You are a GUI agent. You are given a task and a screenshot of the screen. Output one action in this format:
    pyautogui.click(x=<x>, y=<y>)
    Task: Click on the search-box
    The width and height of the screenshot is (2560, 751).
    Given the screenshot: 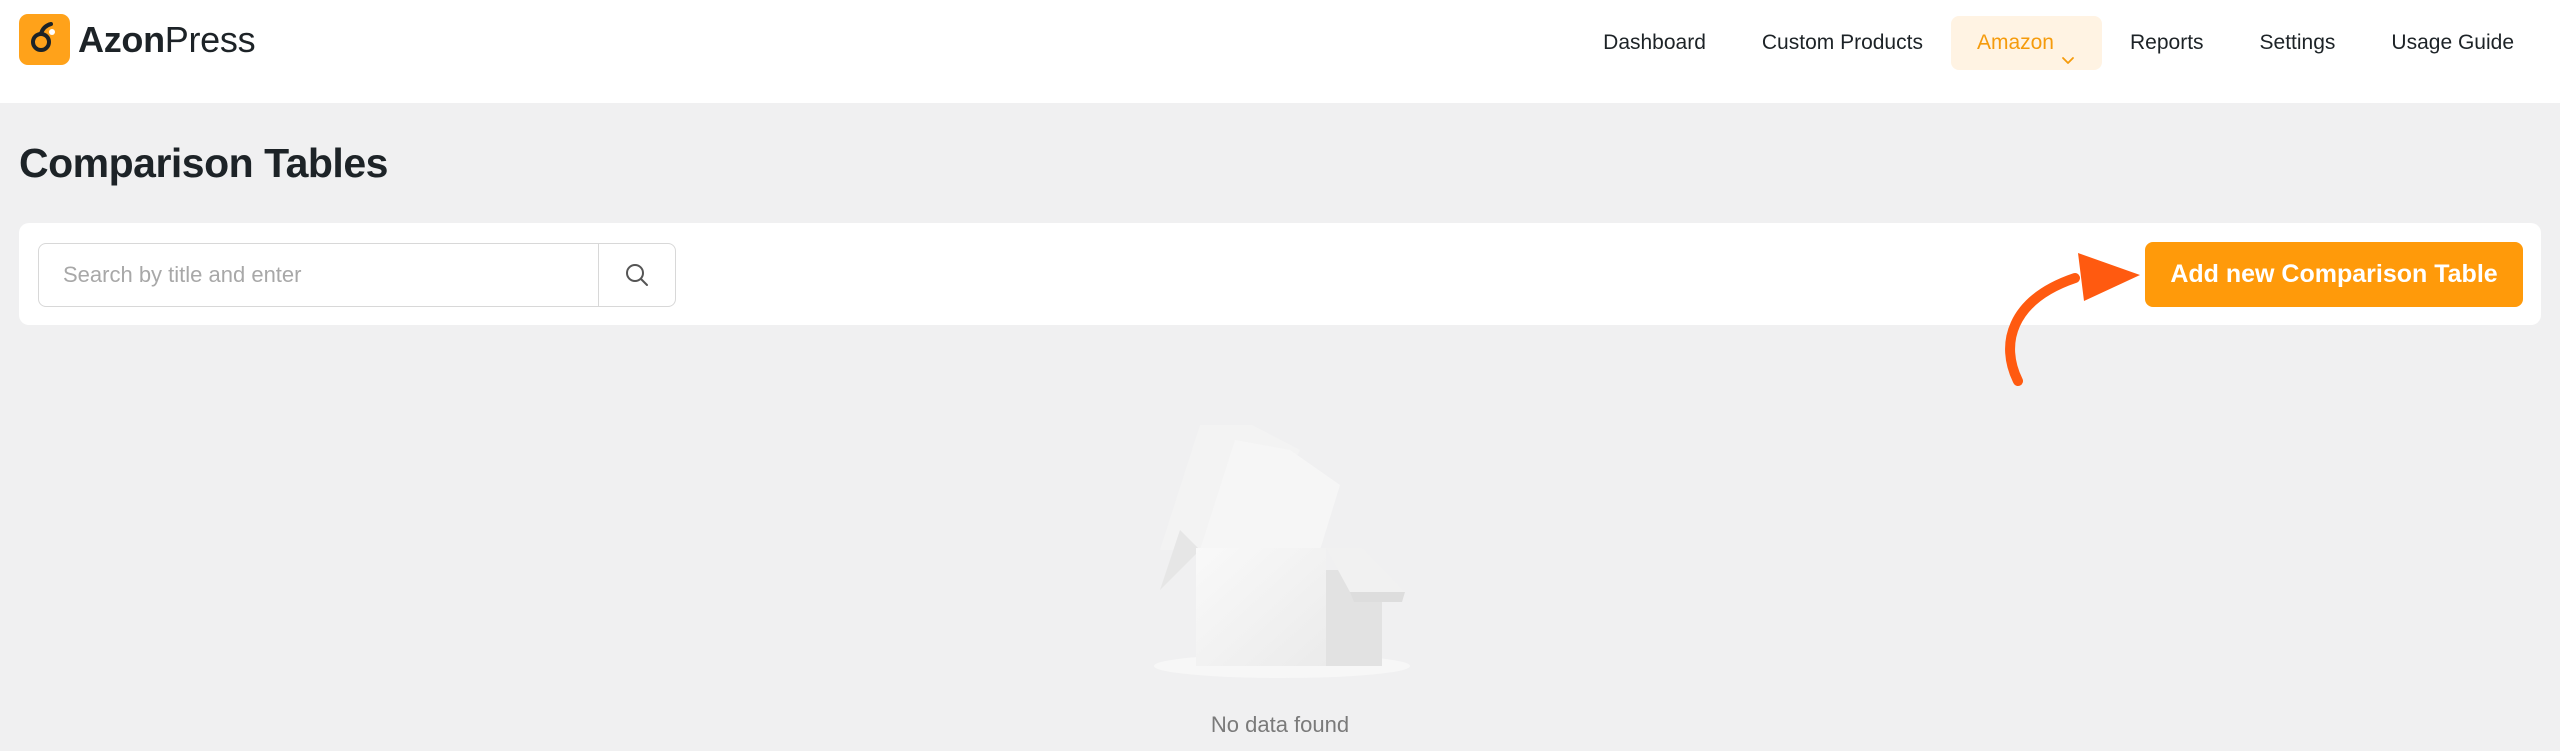 What is the action you would take?
    pyautogui.click(x=357, y=275)
    